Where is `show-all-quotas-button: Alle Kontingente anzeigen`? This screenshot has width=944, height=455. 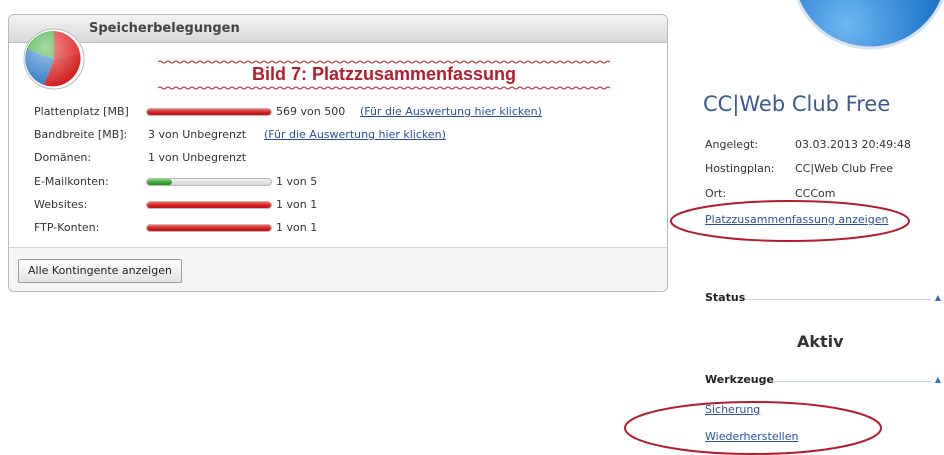 show-all-quotas-button: Alle Kontingente anzeigen is located at coordinates (100, 271).